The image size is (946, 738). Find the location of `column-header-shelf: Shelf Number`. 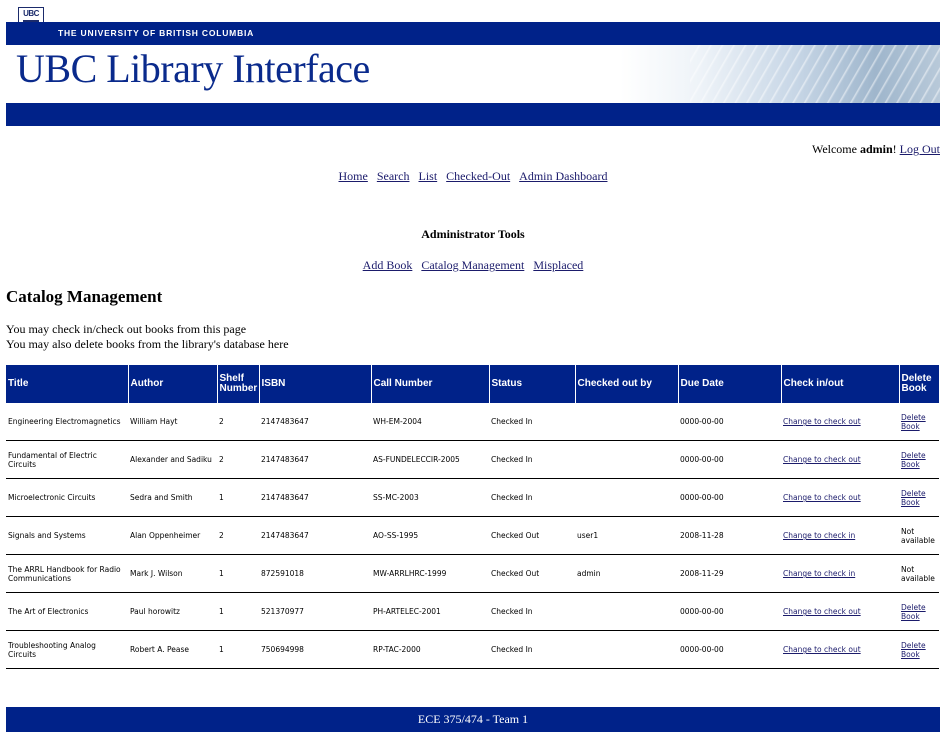

column-header-shelf: Shelf Number is located at coordinates (238, 384).